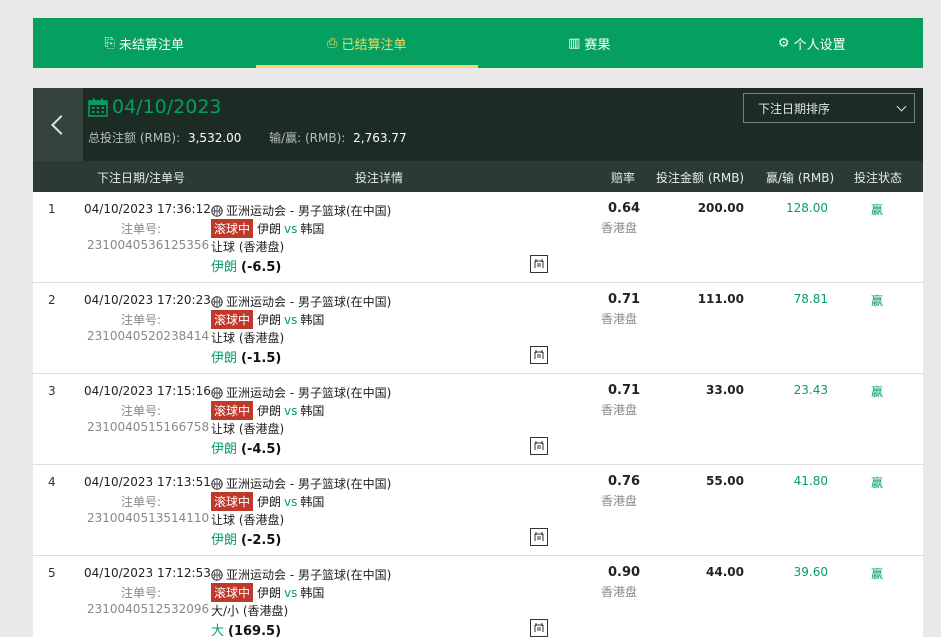 Image resolution: width=941 pixels, height=637 pixels. I want to click on tab-results: ▥ 赛果, so click(589, 43).